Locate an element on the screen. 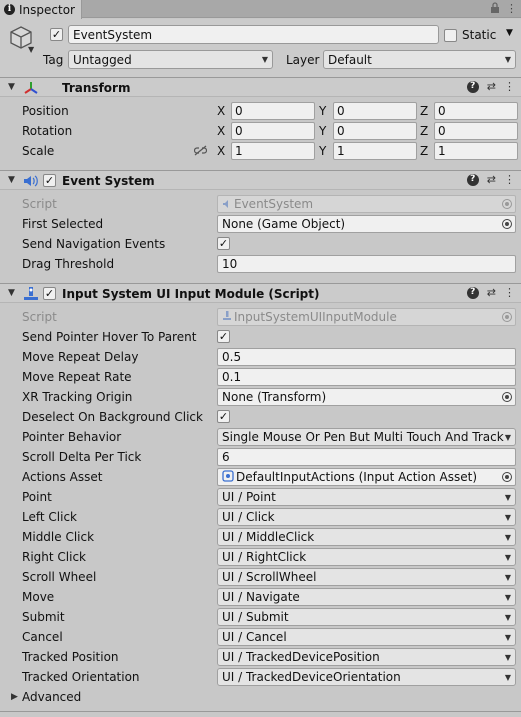  send-navigation-checkbox is located at coordinates (223, 243).